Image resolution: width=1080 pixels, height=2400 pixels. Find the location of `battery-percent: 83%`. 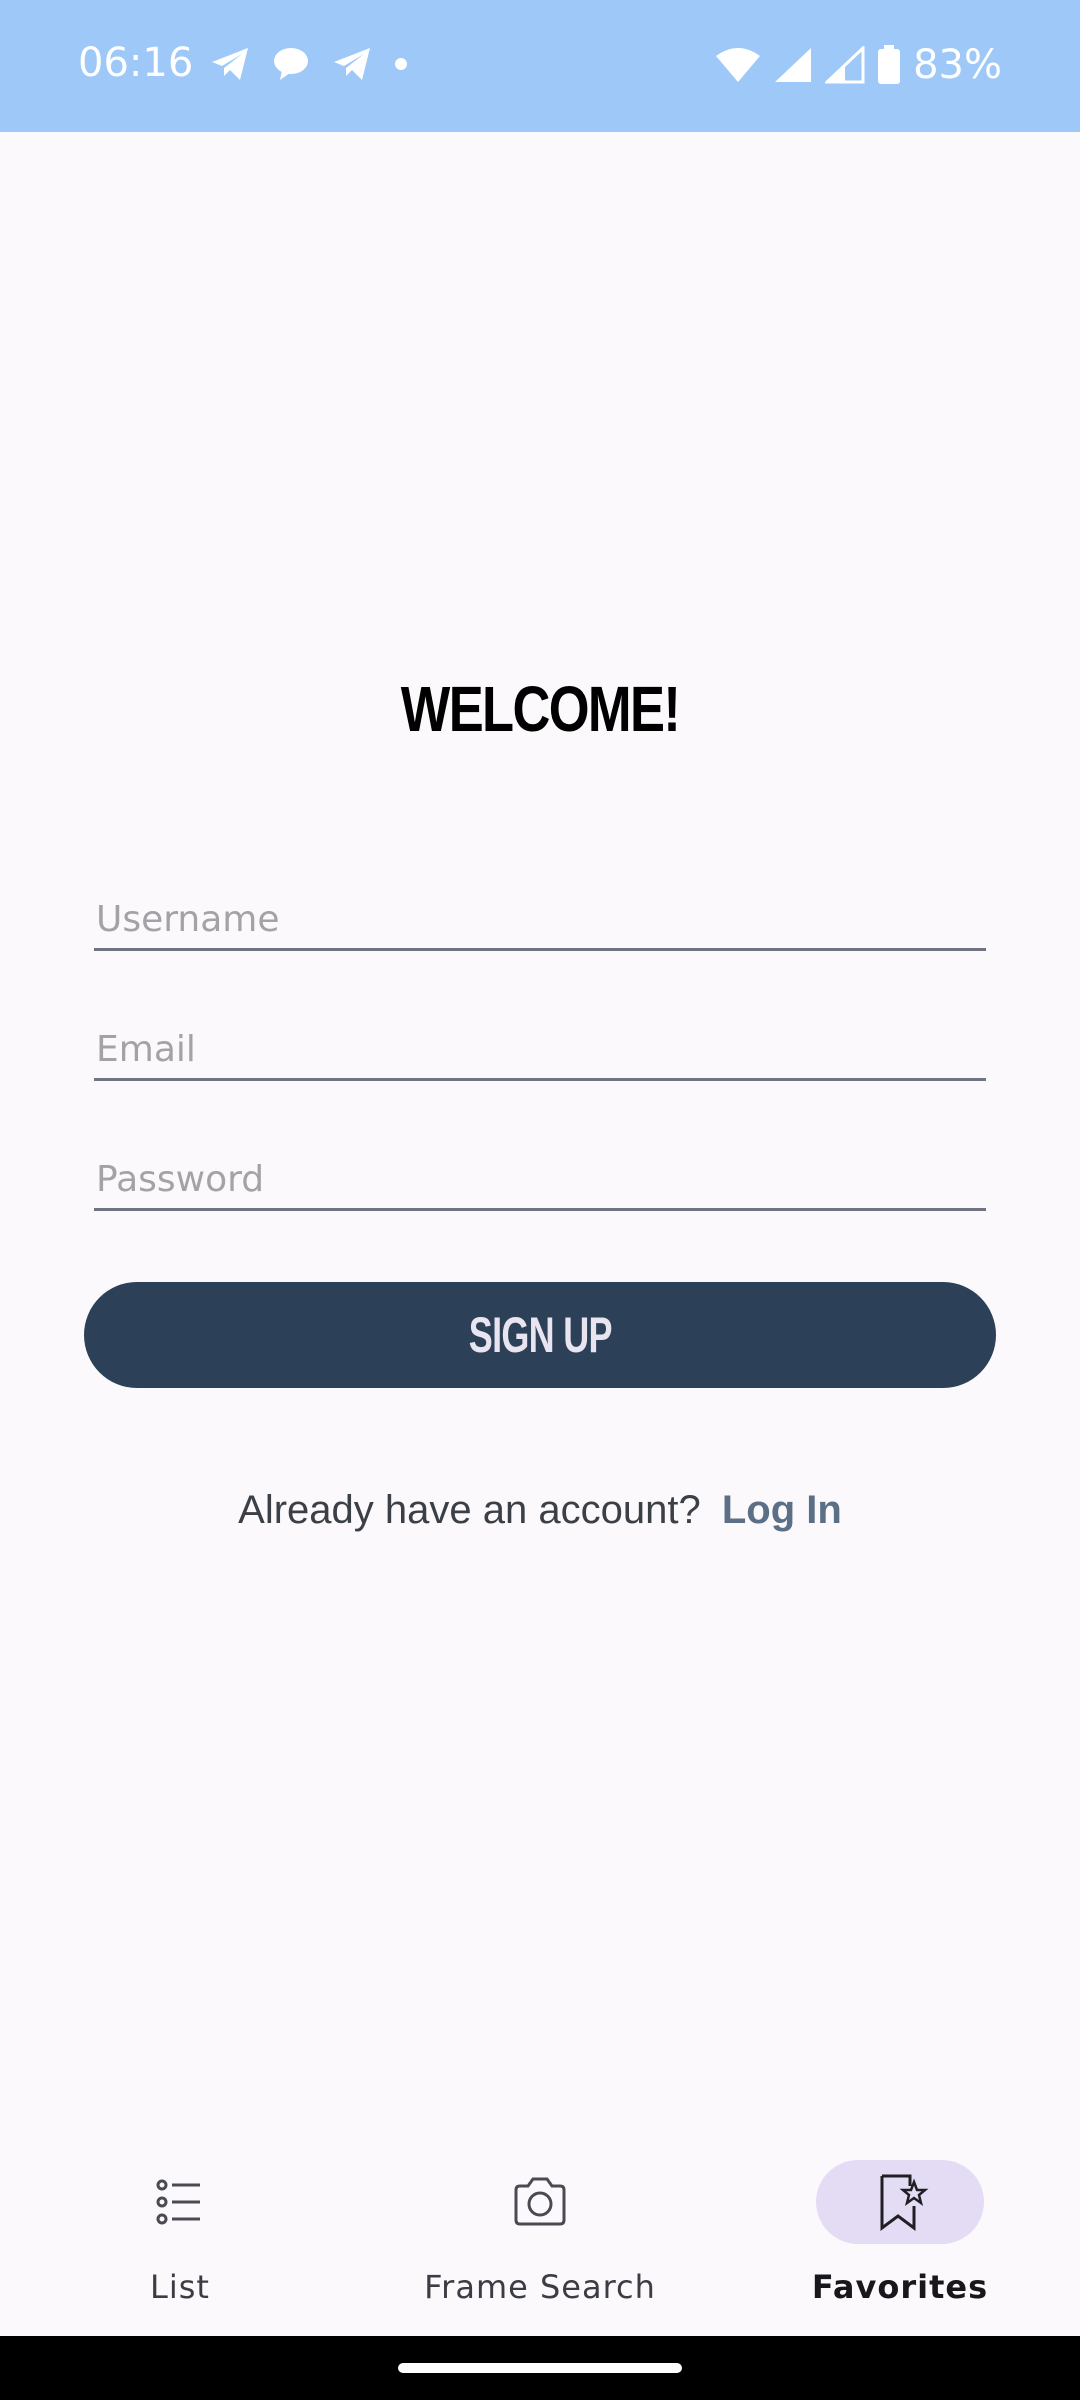

battery-percent: 83% is located at coordinates (957, 65).